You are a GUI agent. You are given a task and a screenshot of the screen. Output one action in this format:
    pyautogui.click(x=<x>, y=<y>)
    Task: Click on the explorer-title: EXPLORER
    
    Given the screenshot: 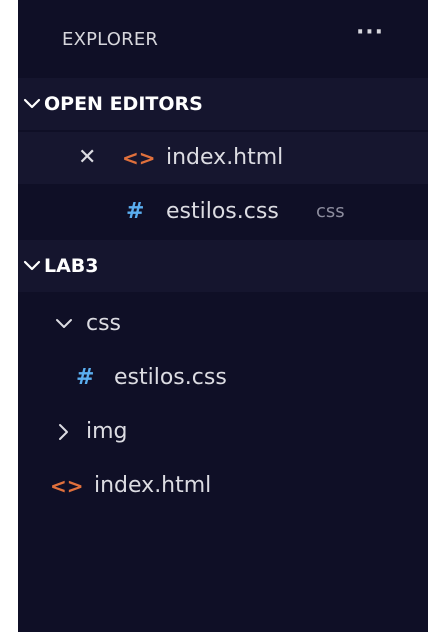 What is the action you would take?
    pyautogui.click(x=110, y=39)
    